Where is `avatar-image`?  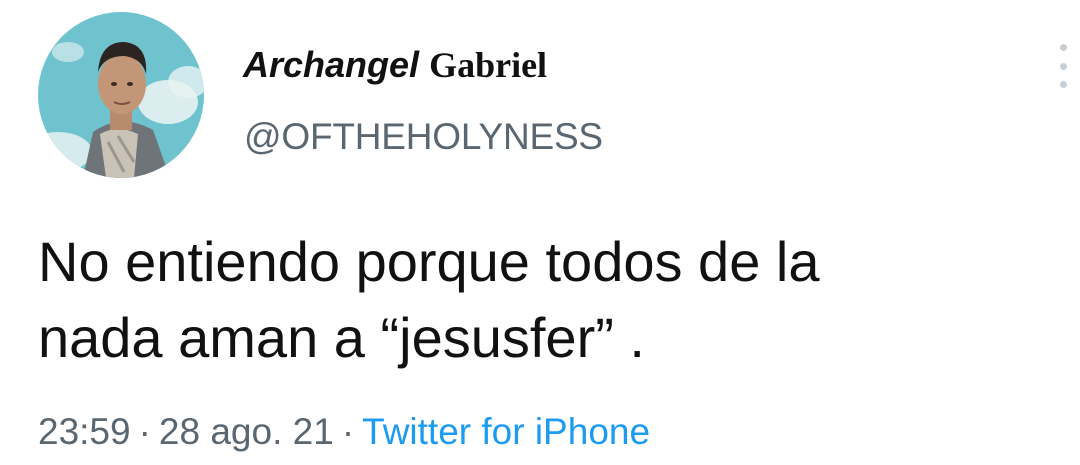
avatar-image is located at coordinates (121, 95).